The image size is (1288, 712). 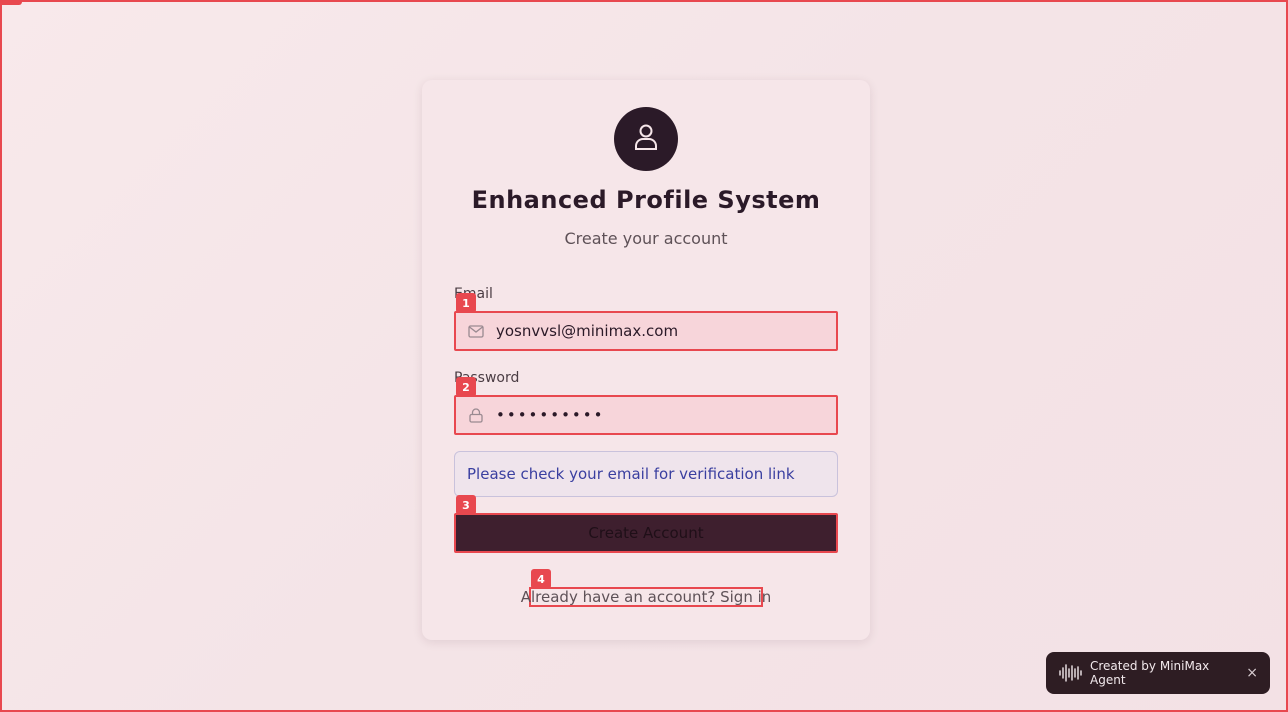 What do you see at coordinates (587, 331) in the screenshot?
I see `email-value: yosnvvsl@minimax.com` at bounding box center [587, 331].